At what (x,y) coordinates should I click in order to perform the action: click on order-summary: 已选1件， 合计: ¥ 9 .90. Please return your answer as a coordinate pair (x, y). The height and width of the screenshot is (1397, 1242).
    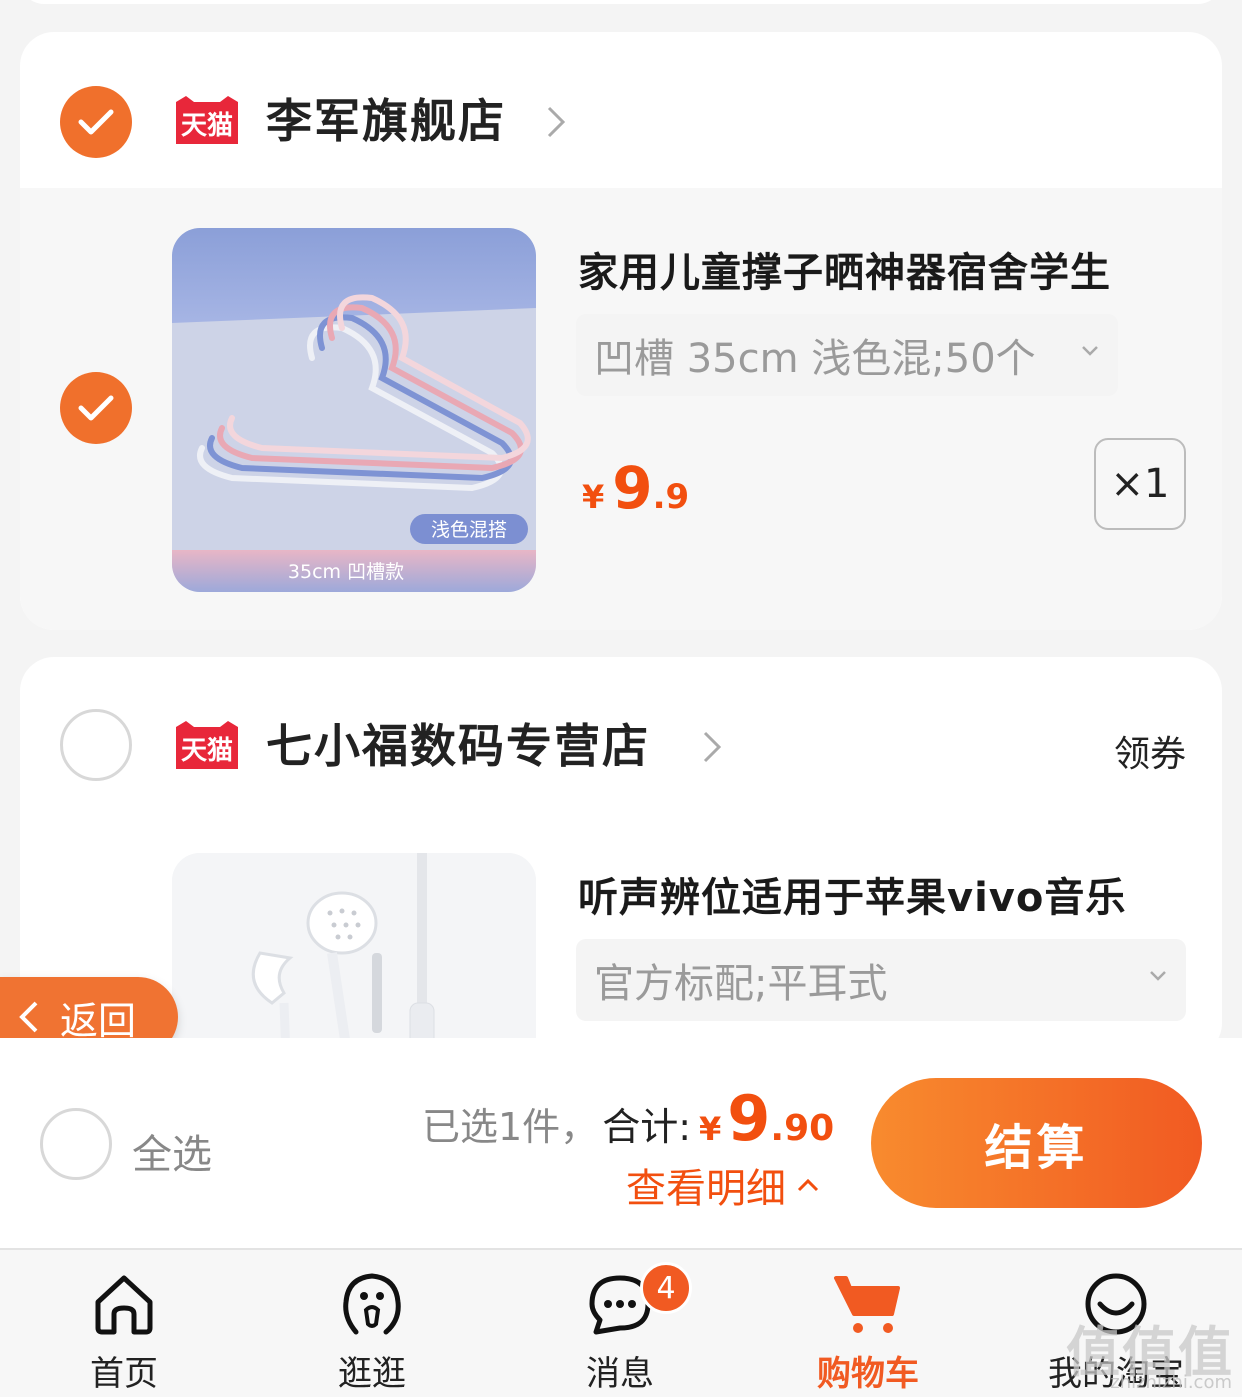
    Looking at the image, I should click on (628, 1118).